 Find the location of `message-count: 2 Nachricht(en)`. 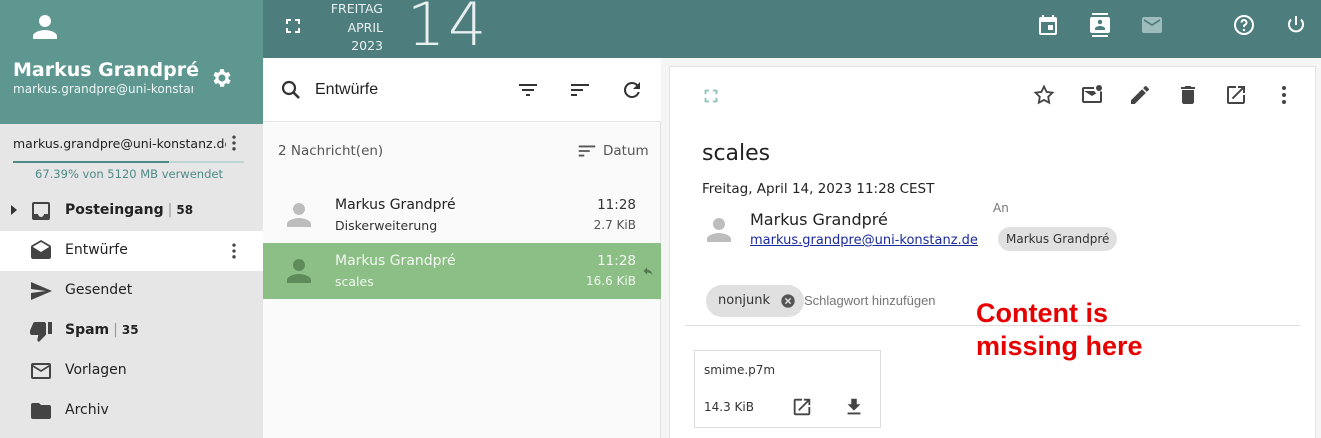

message-count: 2 Nachricht(en) is located at coordinates (331, 151).